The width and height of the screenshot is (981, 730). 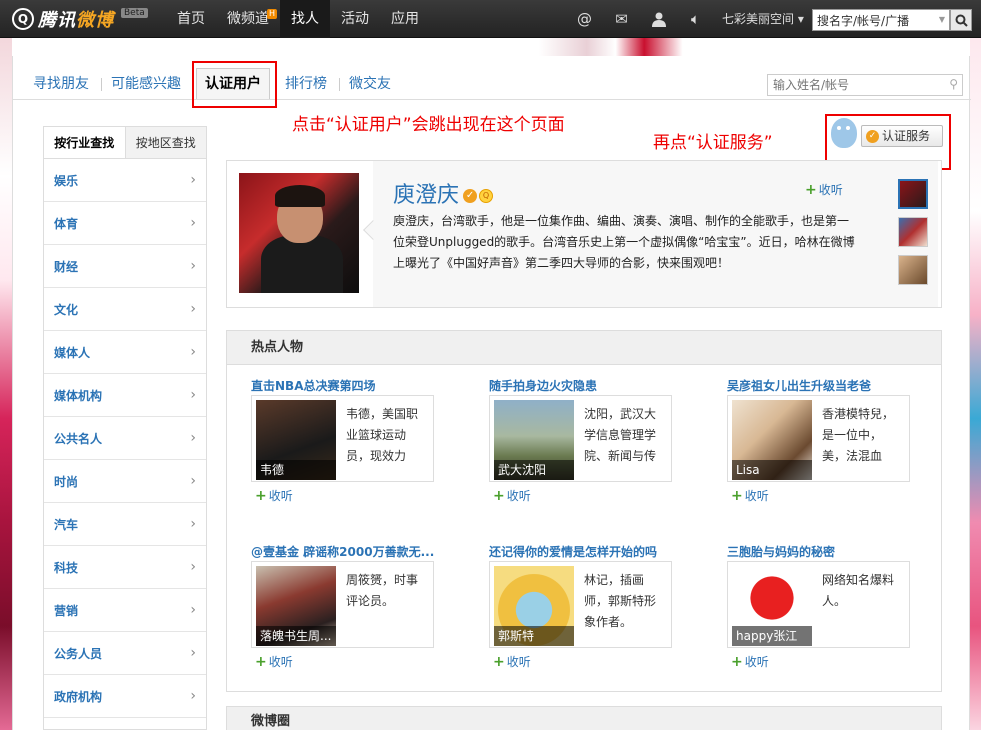 What do you see at coordinates (125, 610) in the screenshot?
I see `menu-item-marketing: 营销 ›` at bounding box center [125, 610].